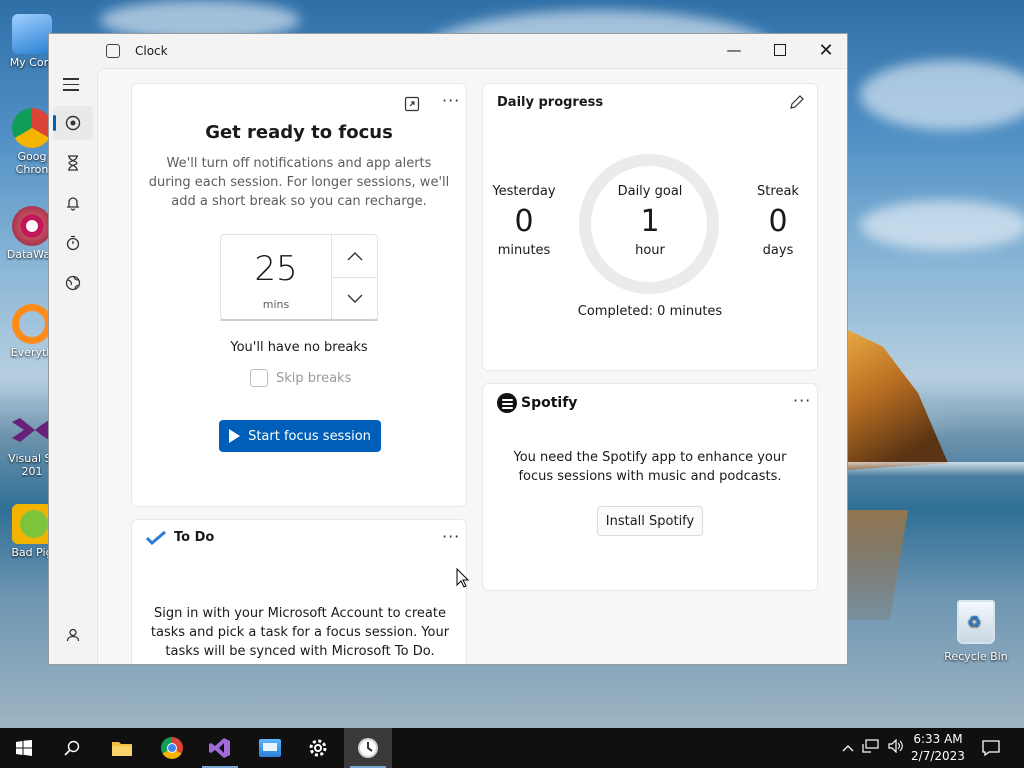  I want to click on play-icon, so click(235, 436).